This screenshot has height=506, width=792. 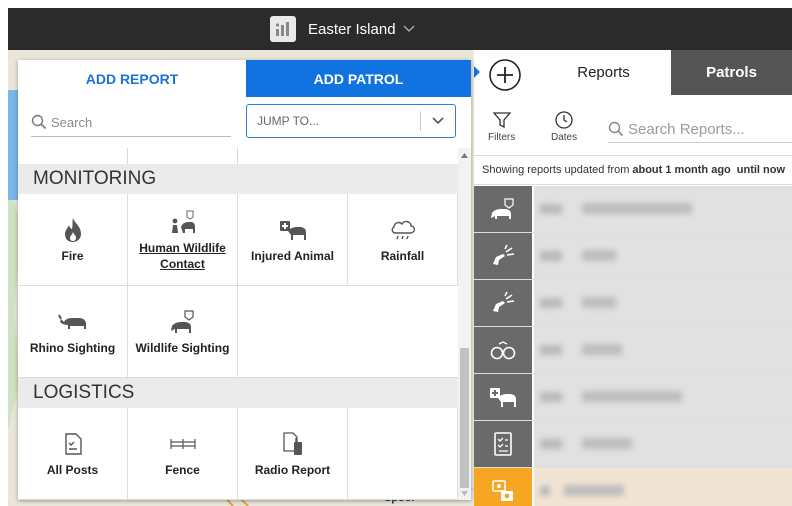 I want to click on fire-icon, so click(x=73, y=230).